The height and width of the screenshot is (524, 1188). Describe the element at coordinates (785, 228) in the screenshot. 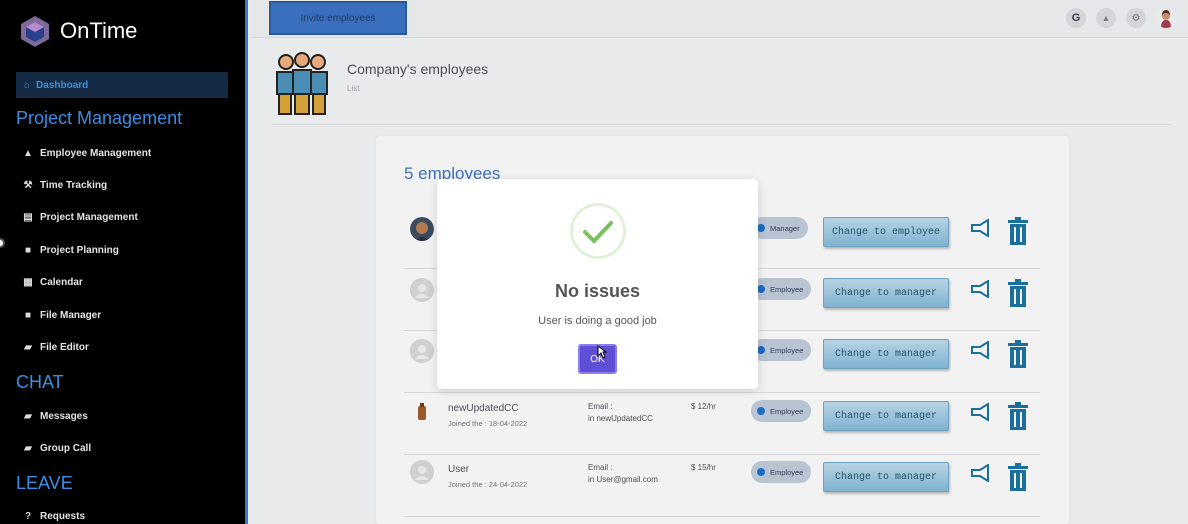

I see `role-label: Manager` at that location.